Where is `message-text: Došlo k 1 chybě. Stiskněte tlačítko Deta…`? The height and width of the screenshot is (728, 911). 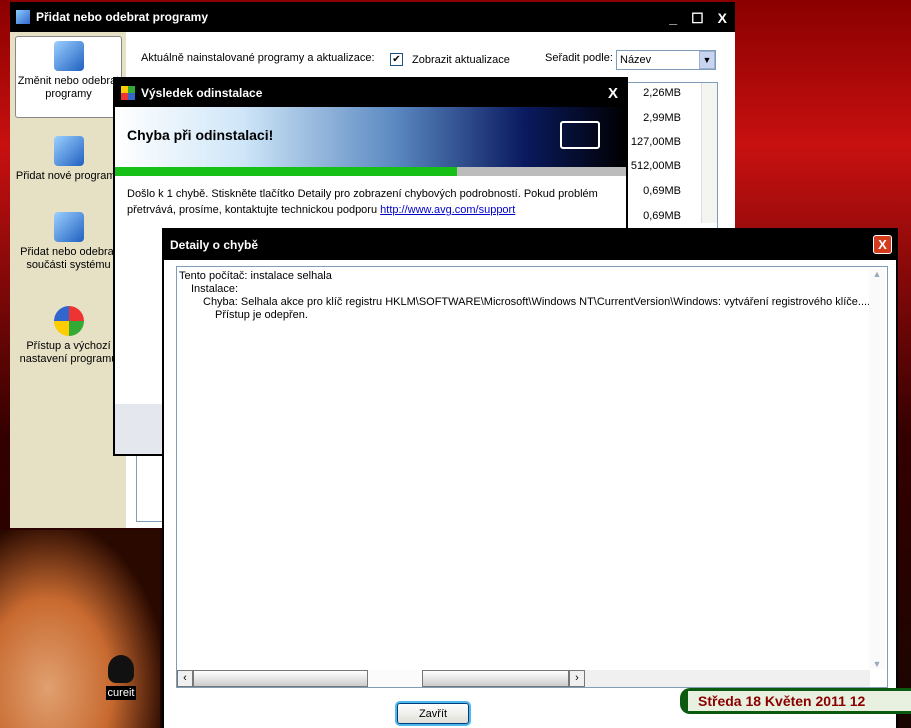 message-text: Došlo k 1 chybě. Stiskněte tlačítko Deta… is located at coordinates (362, 202).